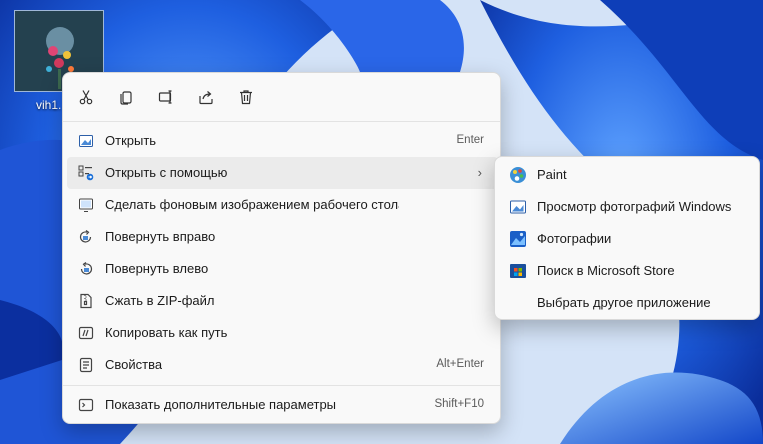 The height and width of the screenshot is (444, 763). I want to click on menu-item-rotate-right: Повернуть вправо, so click(282, 237).